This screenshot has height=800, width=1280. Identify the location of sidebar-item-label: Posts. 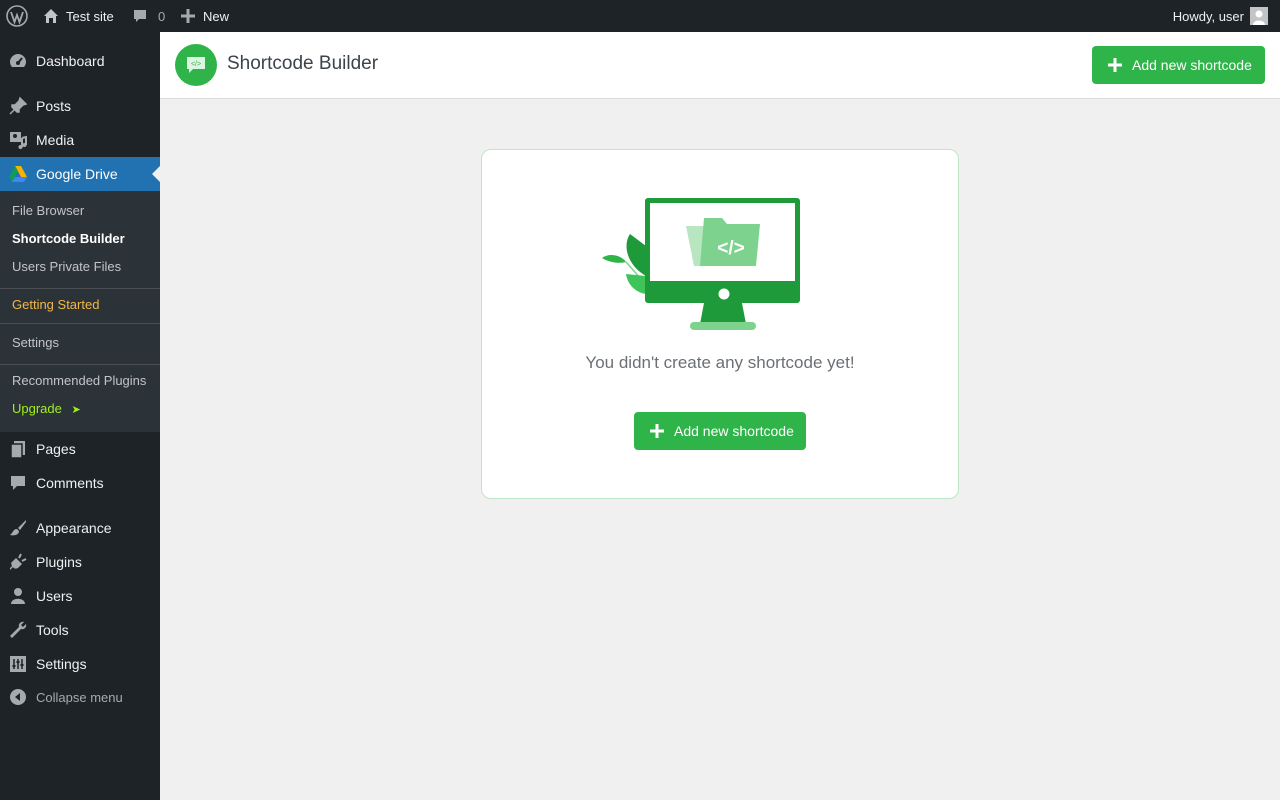
(54, 106).